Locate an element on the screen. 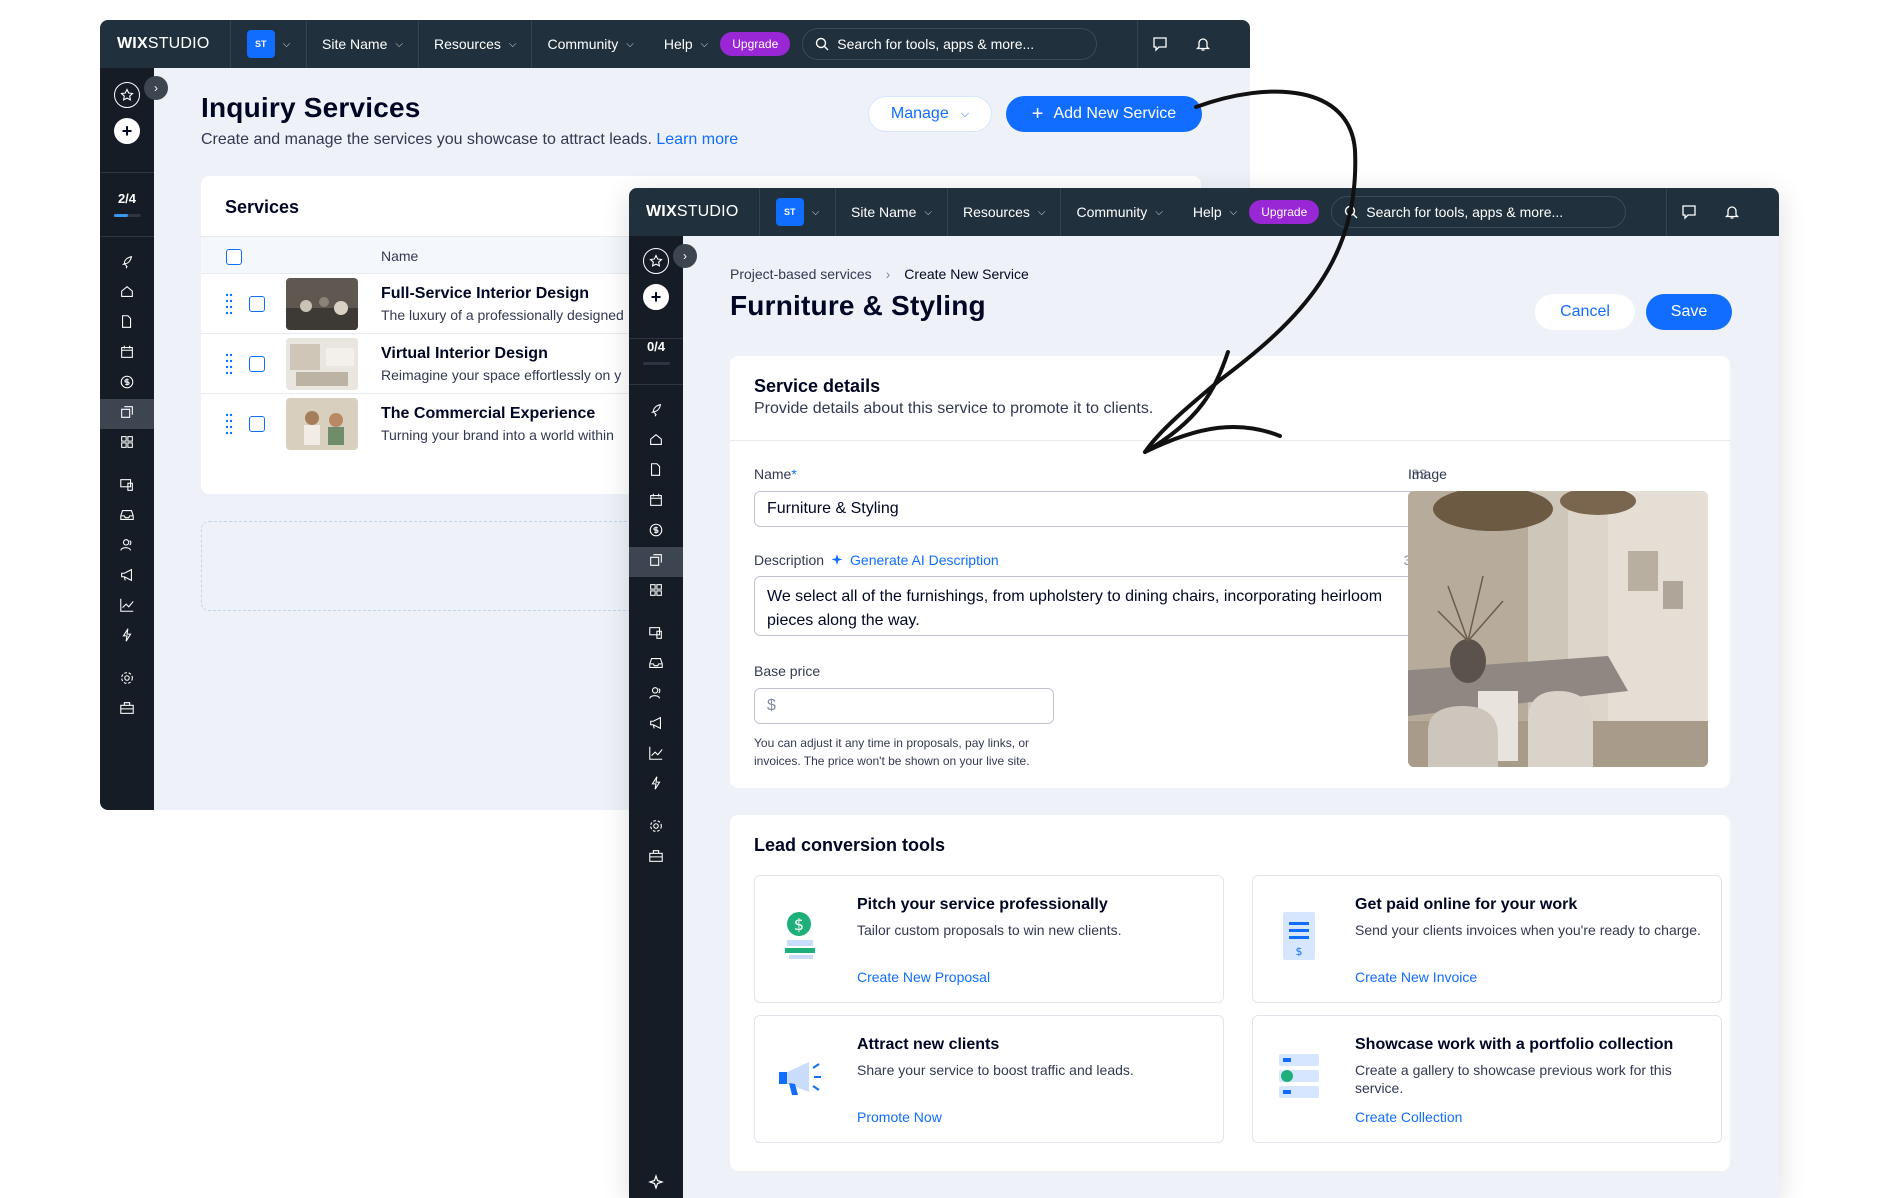 The image size is (1899, 1198). calendar-icon is located at coordinates (127, 354).